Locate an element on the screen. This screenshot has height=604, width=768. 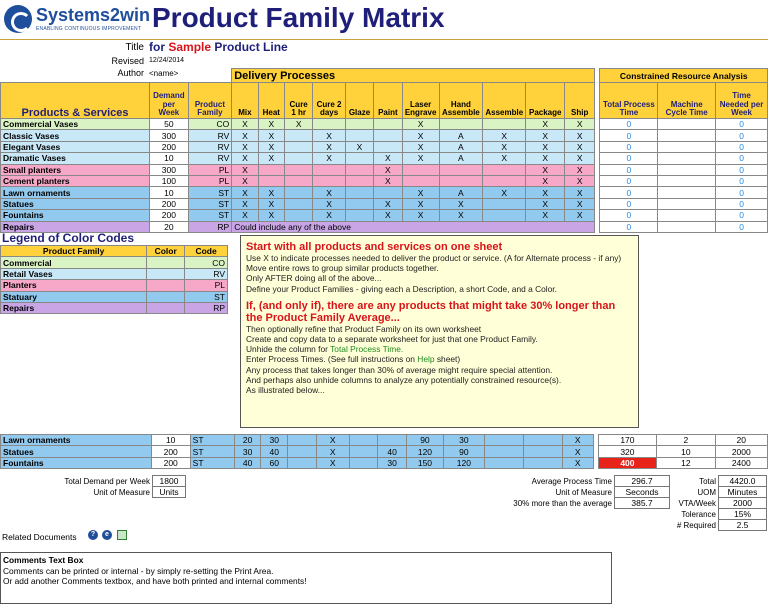
family-code-cell: RP is located at coordinates (210, 226).